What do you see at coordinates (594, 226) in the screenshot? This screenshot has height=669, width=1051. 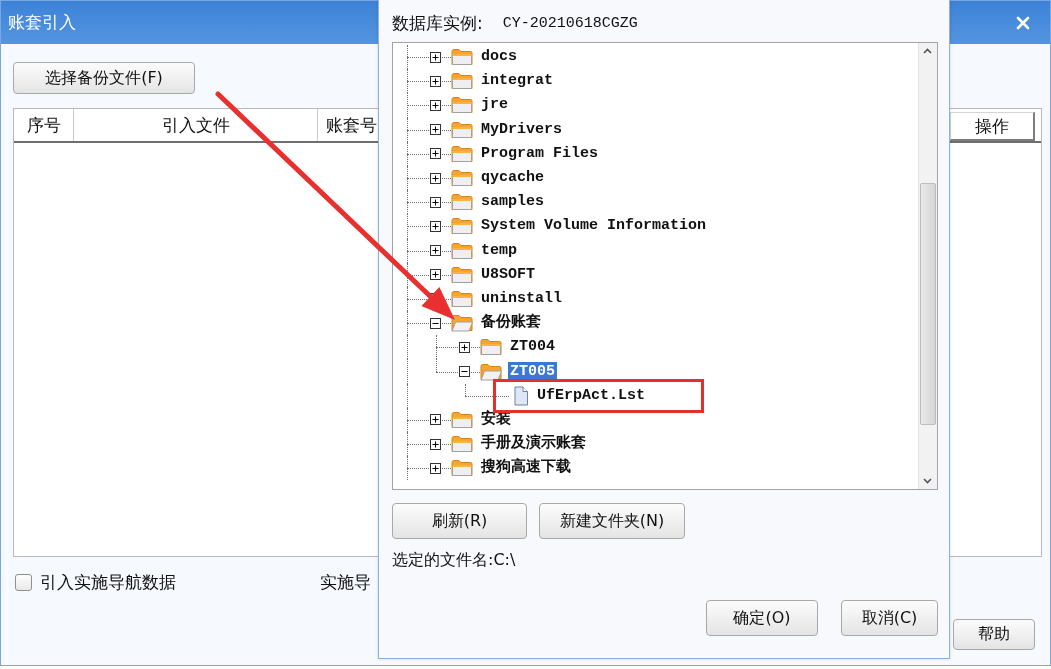 I see `tree-item: System Volume Information` at bounding box center [594, 226].